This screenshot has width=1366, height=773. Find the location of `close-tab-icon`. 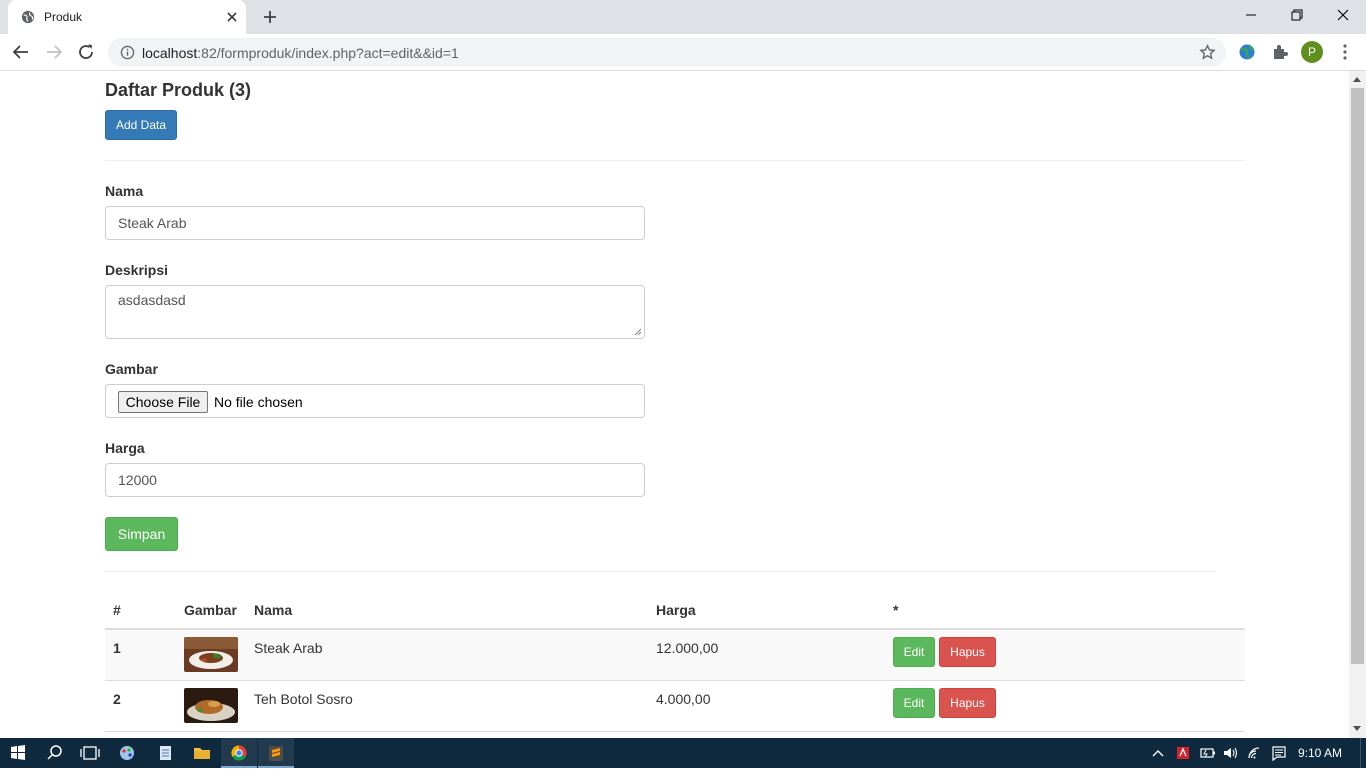

close-tab-icon is located at coordinates (232, 17).